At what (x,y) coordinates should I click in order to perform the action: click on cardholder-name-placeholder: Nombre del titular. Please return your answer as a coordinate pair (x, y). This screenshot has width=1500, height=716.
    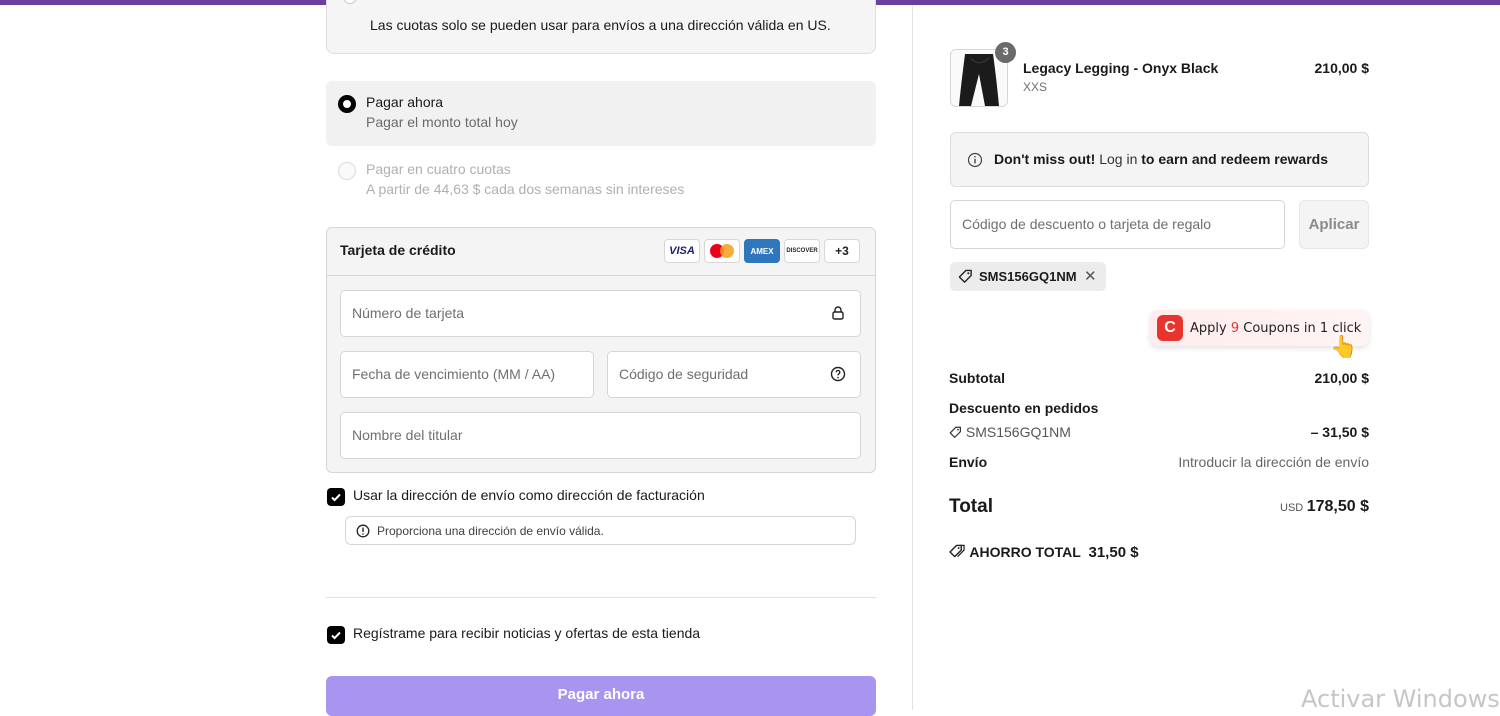
    Looking at the image, I should click on (407, 435).